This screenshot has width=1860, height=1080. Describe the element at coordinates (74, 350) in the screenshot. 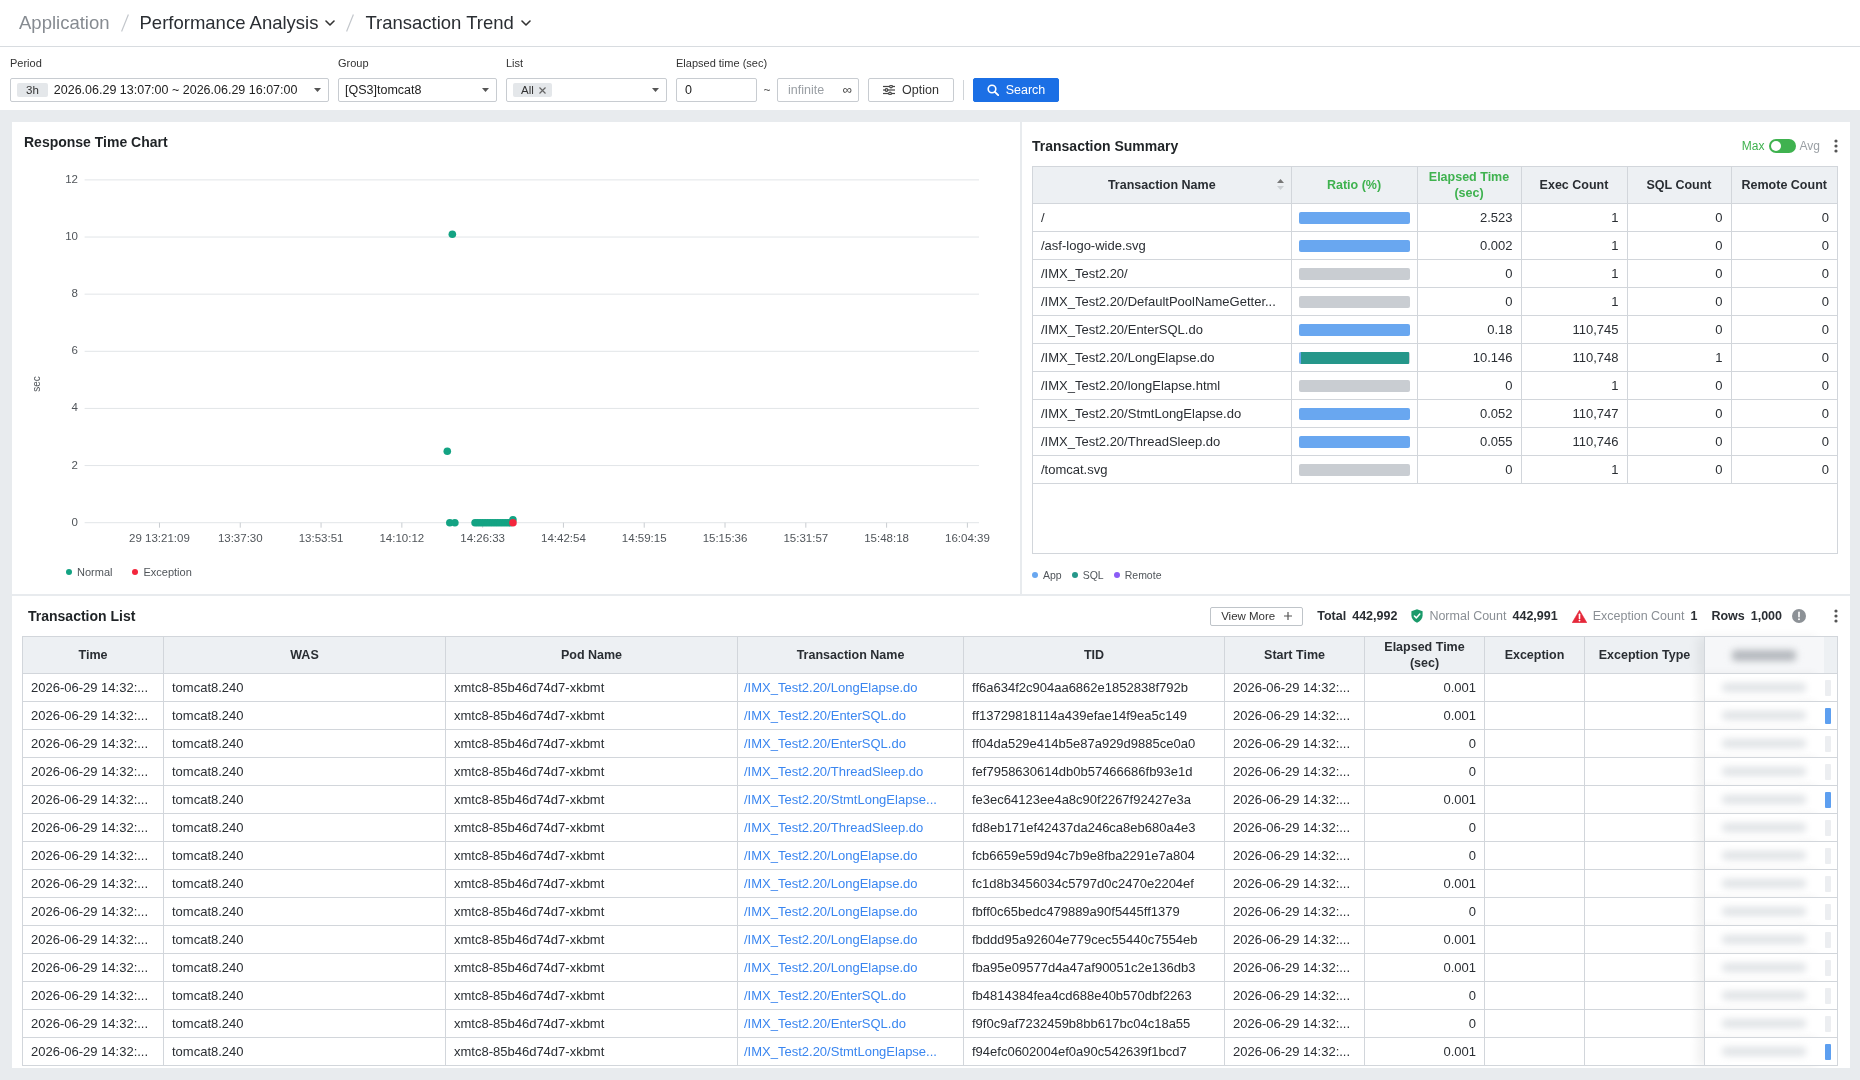

I see `axis-tick-label: 6` at that location.